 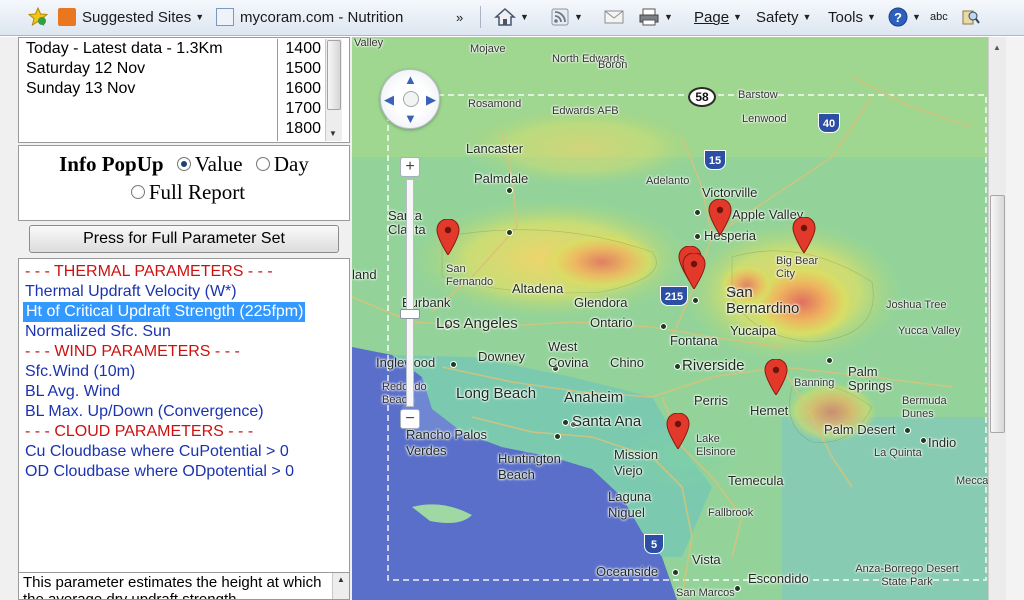 I want to click on page-scrollbar: ▲, so click(x=997, y=318).